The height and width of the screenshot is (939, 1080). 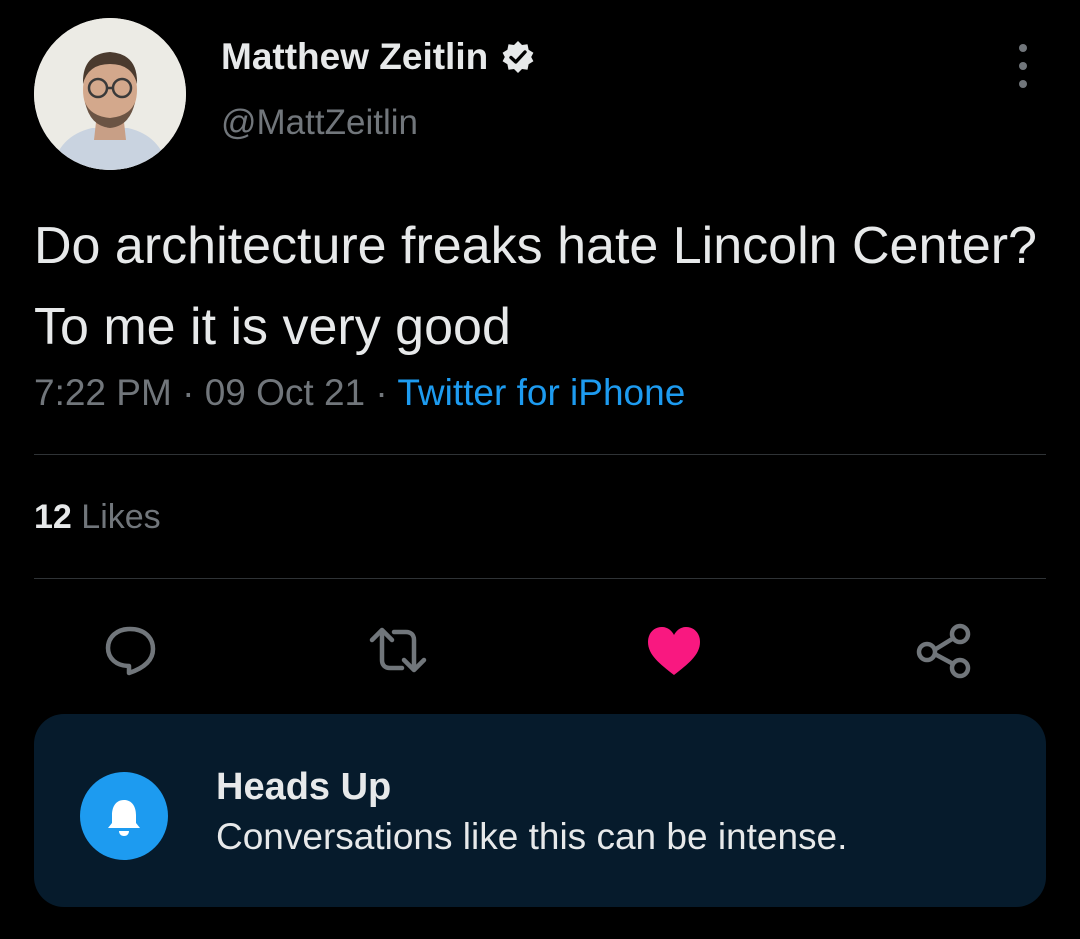 I want to click on tweet-time: 7:22 PM, so click(x=103, y=392).